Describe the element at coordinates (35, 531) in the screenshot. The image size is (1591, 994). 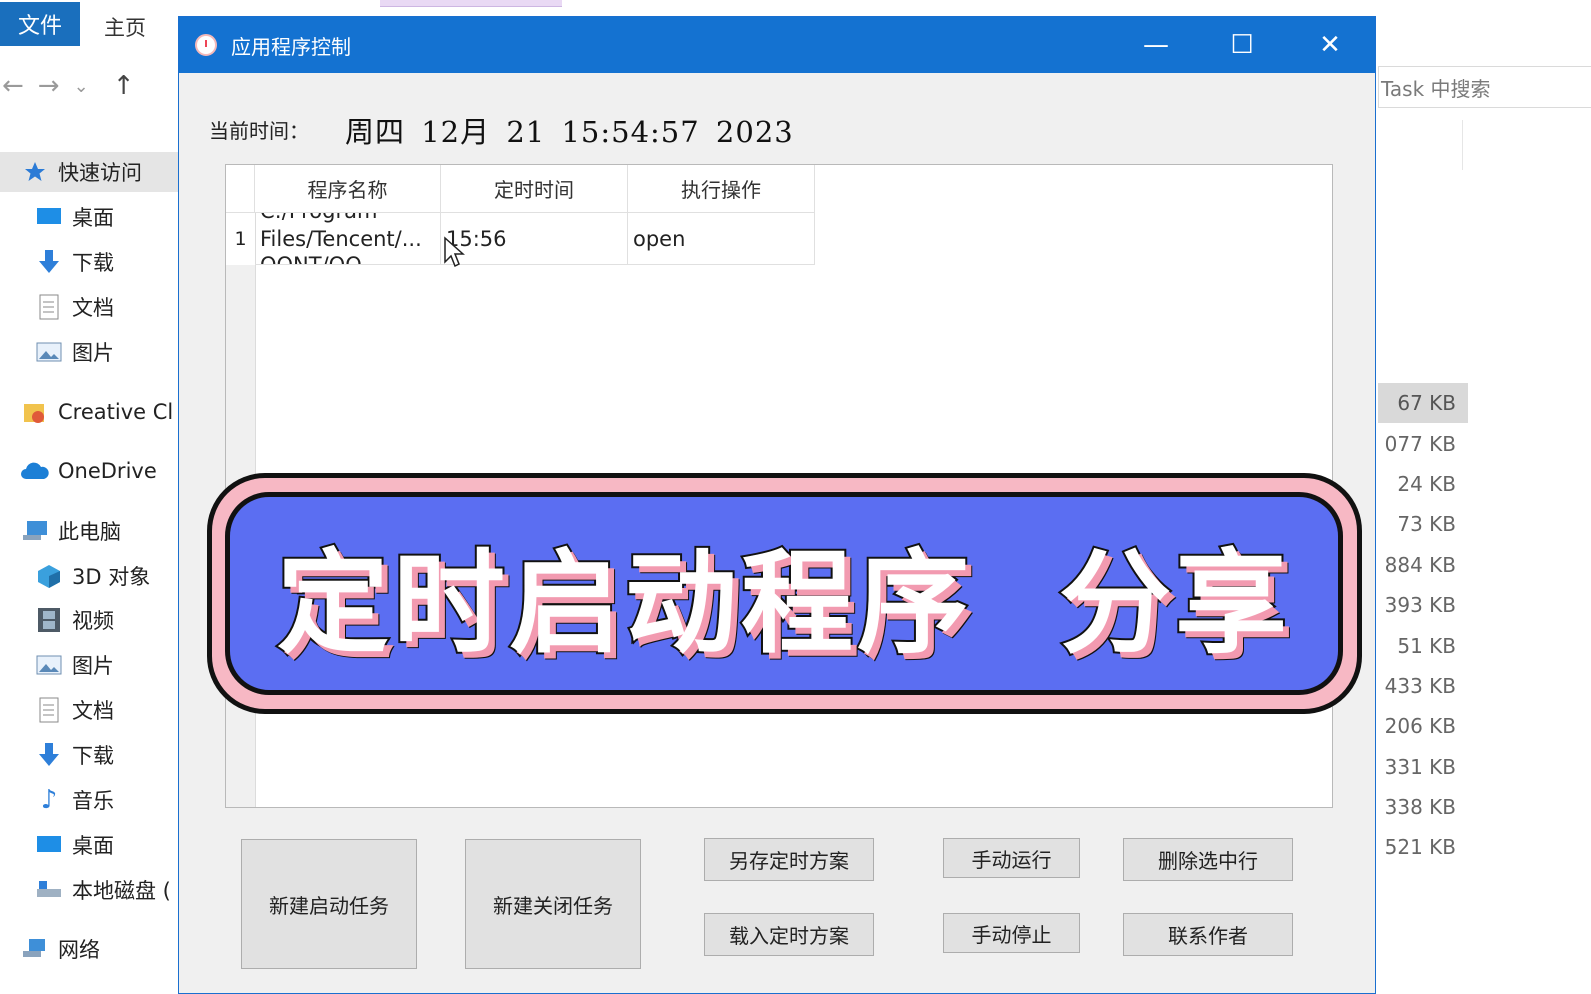
I see `this-pc-icon` at that location.